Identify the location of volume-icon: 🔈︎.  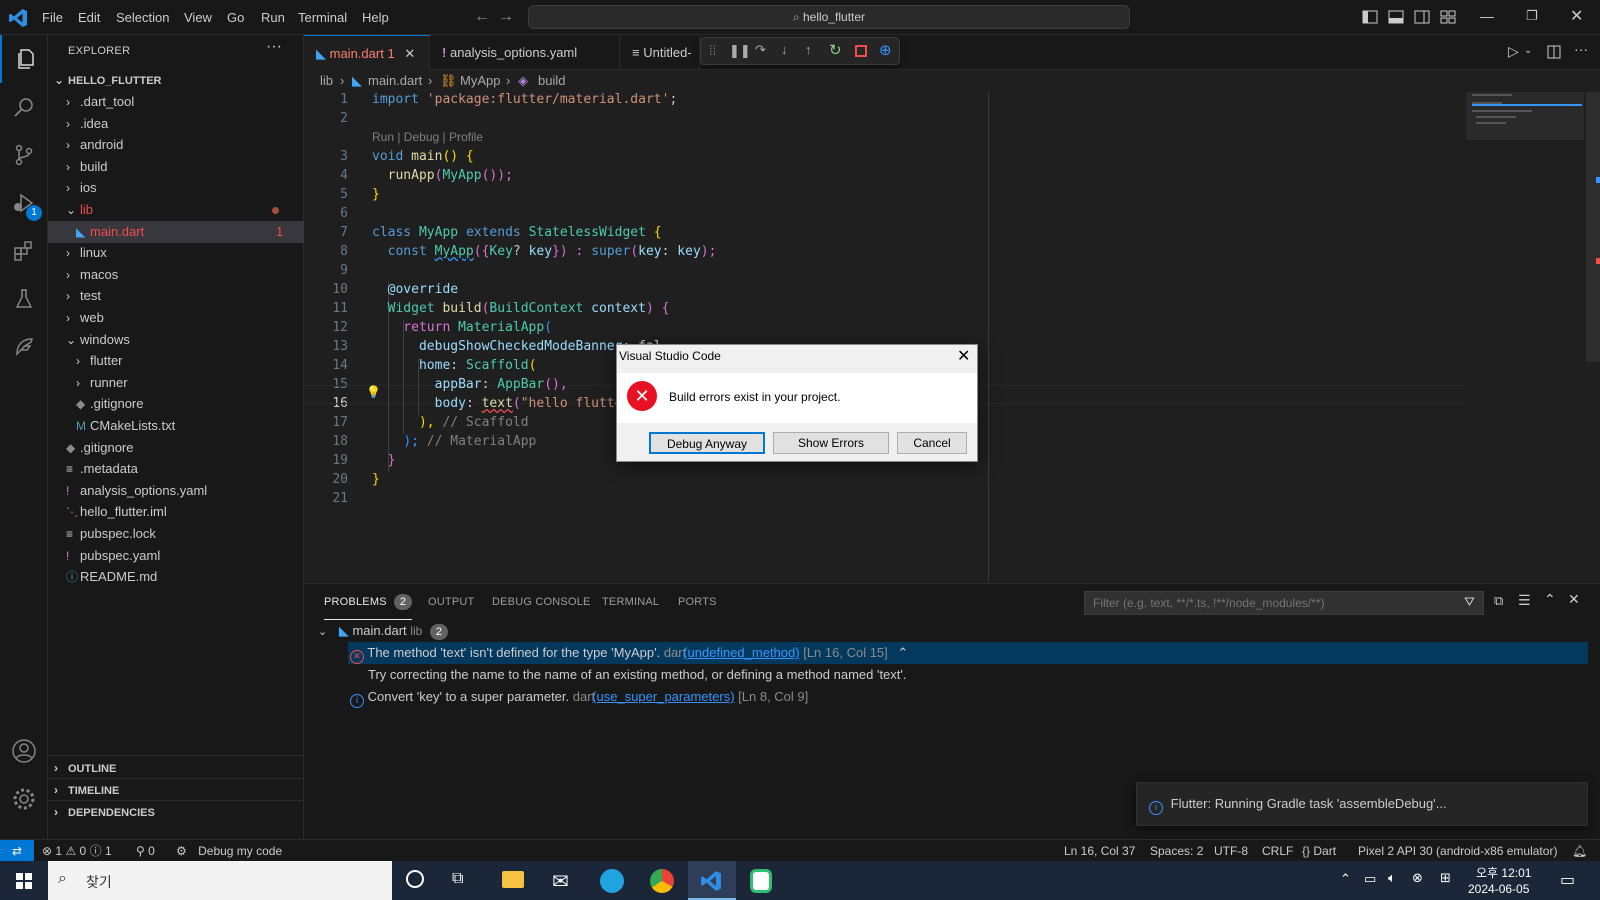
(1392, 878).